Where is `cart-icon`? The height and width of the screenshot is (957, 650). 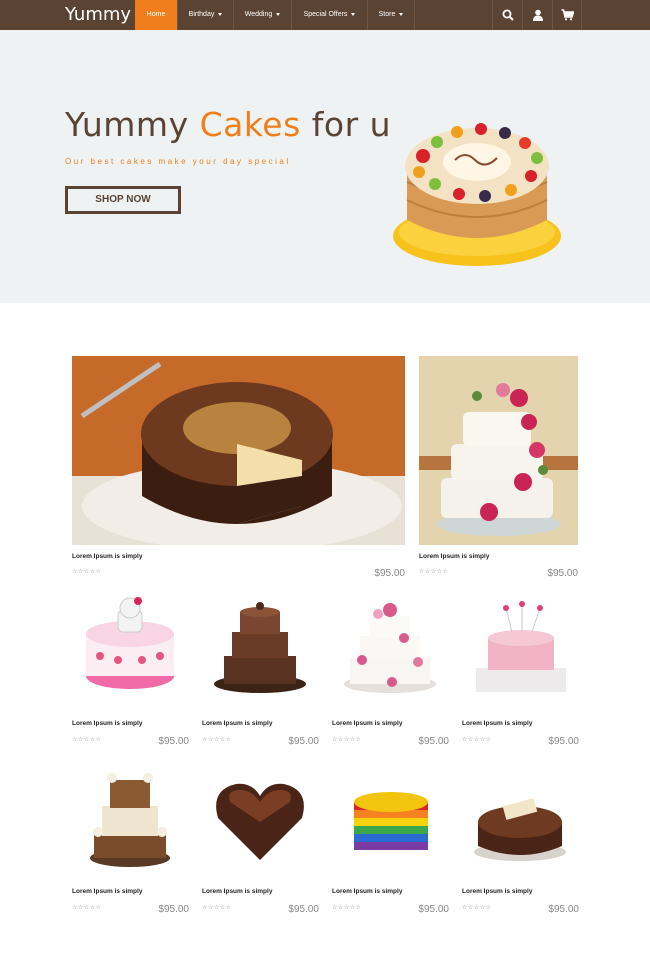 cart-icon is located at coordinates (567, 15).